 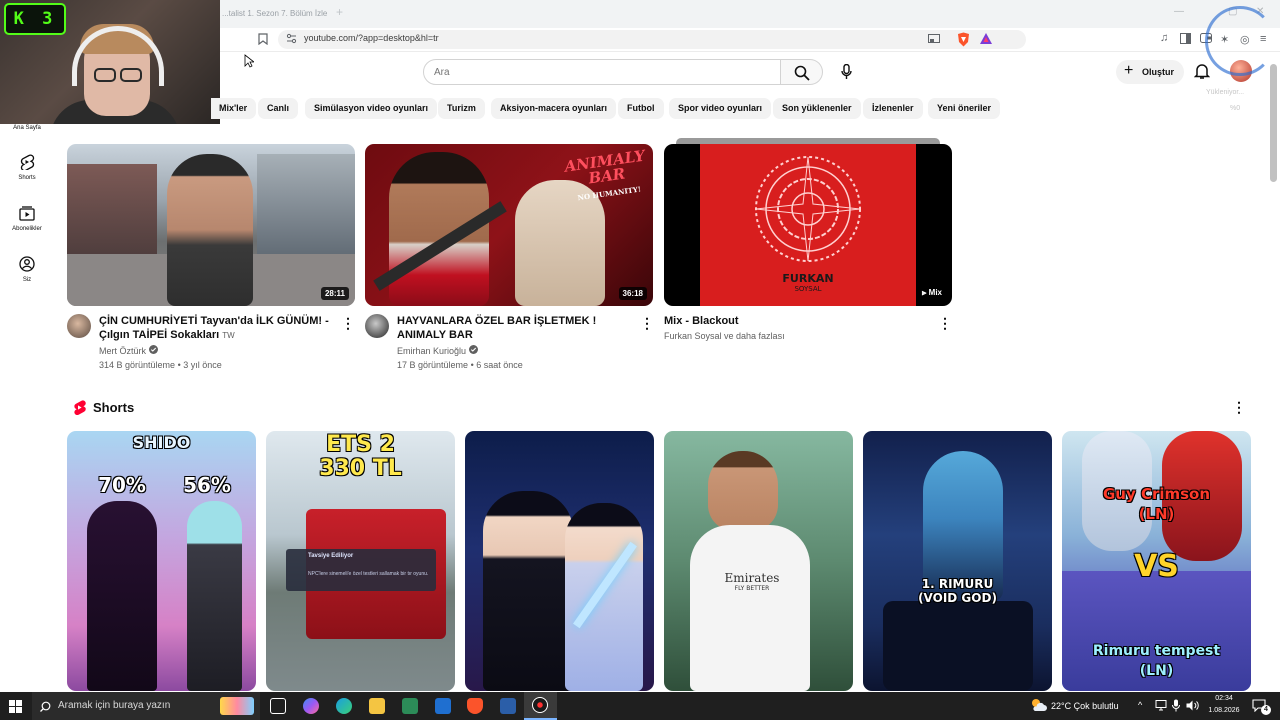 What do you see at coordinates (360, 468) in the screenshot?
I see `short-overlay-line2: 330 TL` at bounding box center [360, 468].